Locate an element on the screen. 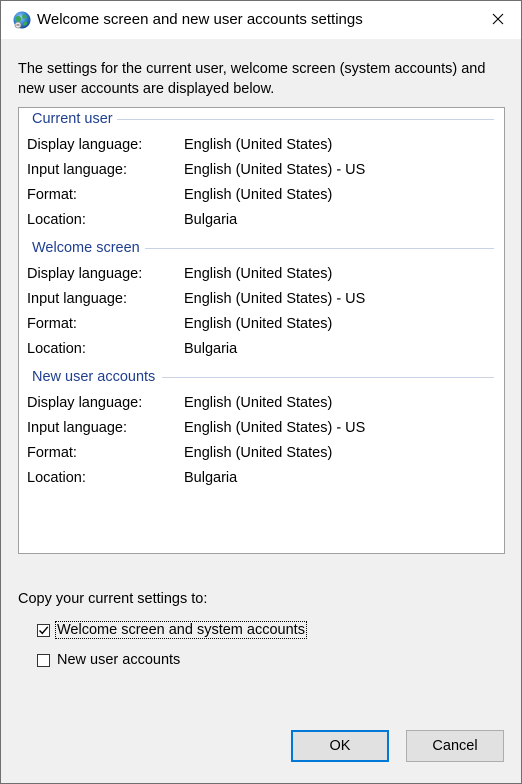 This screenshot has height=784, width=522. welcome-screen-checkbox is located at coordinates (43, 630).